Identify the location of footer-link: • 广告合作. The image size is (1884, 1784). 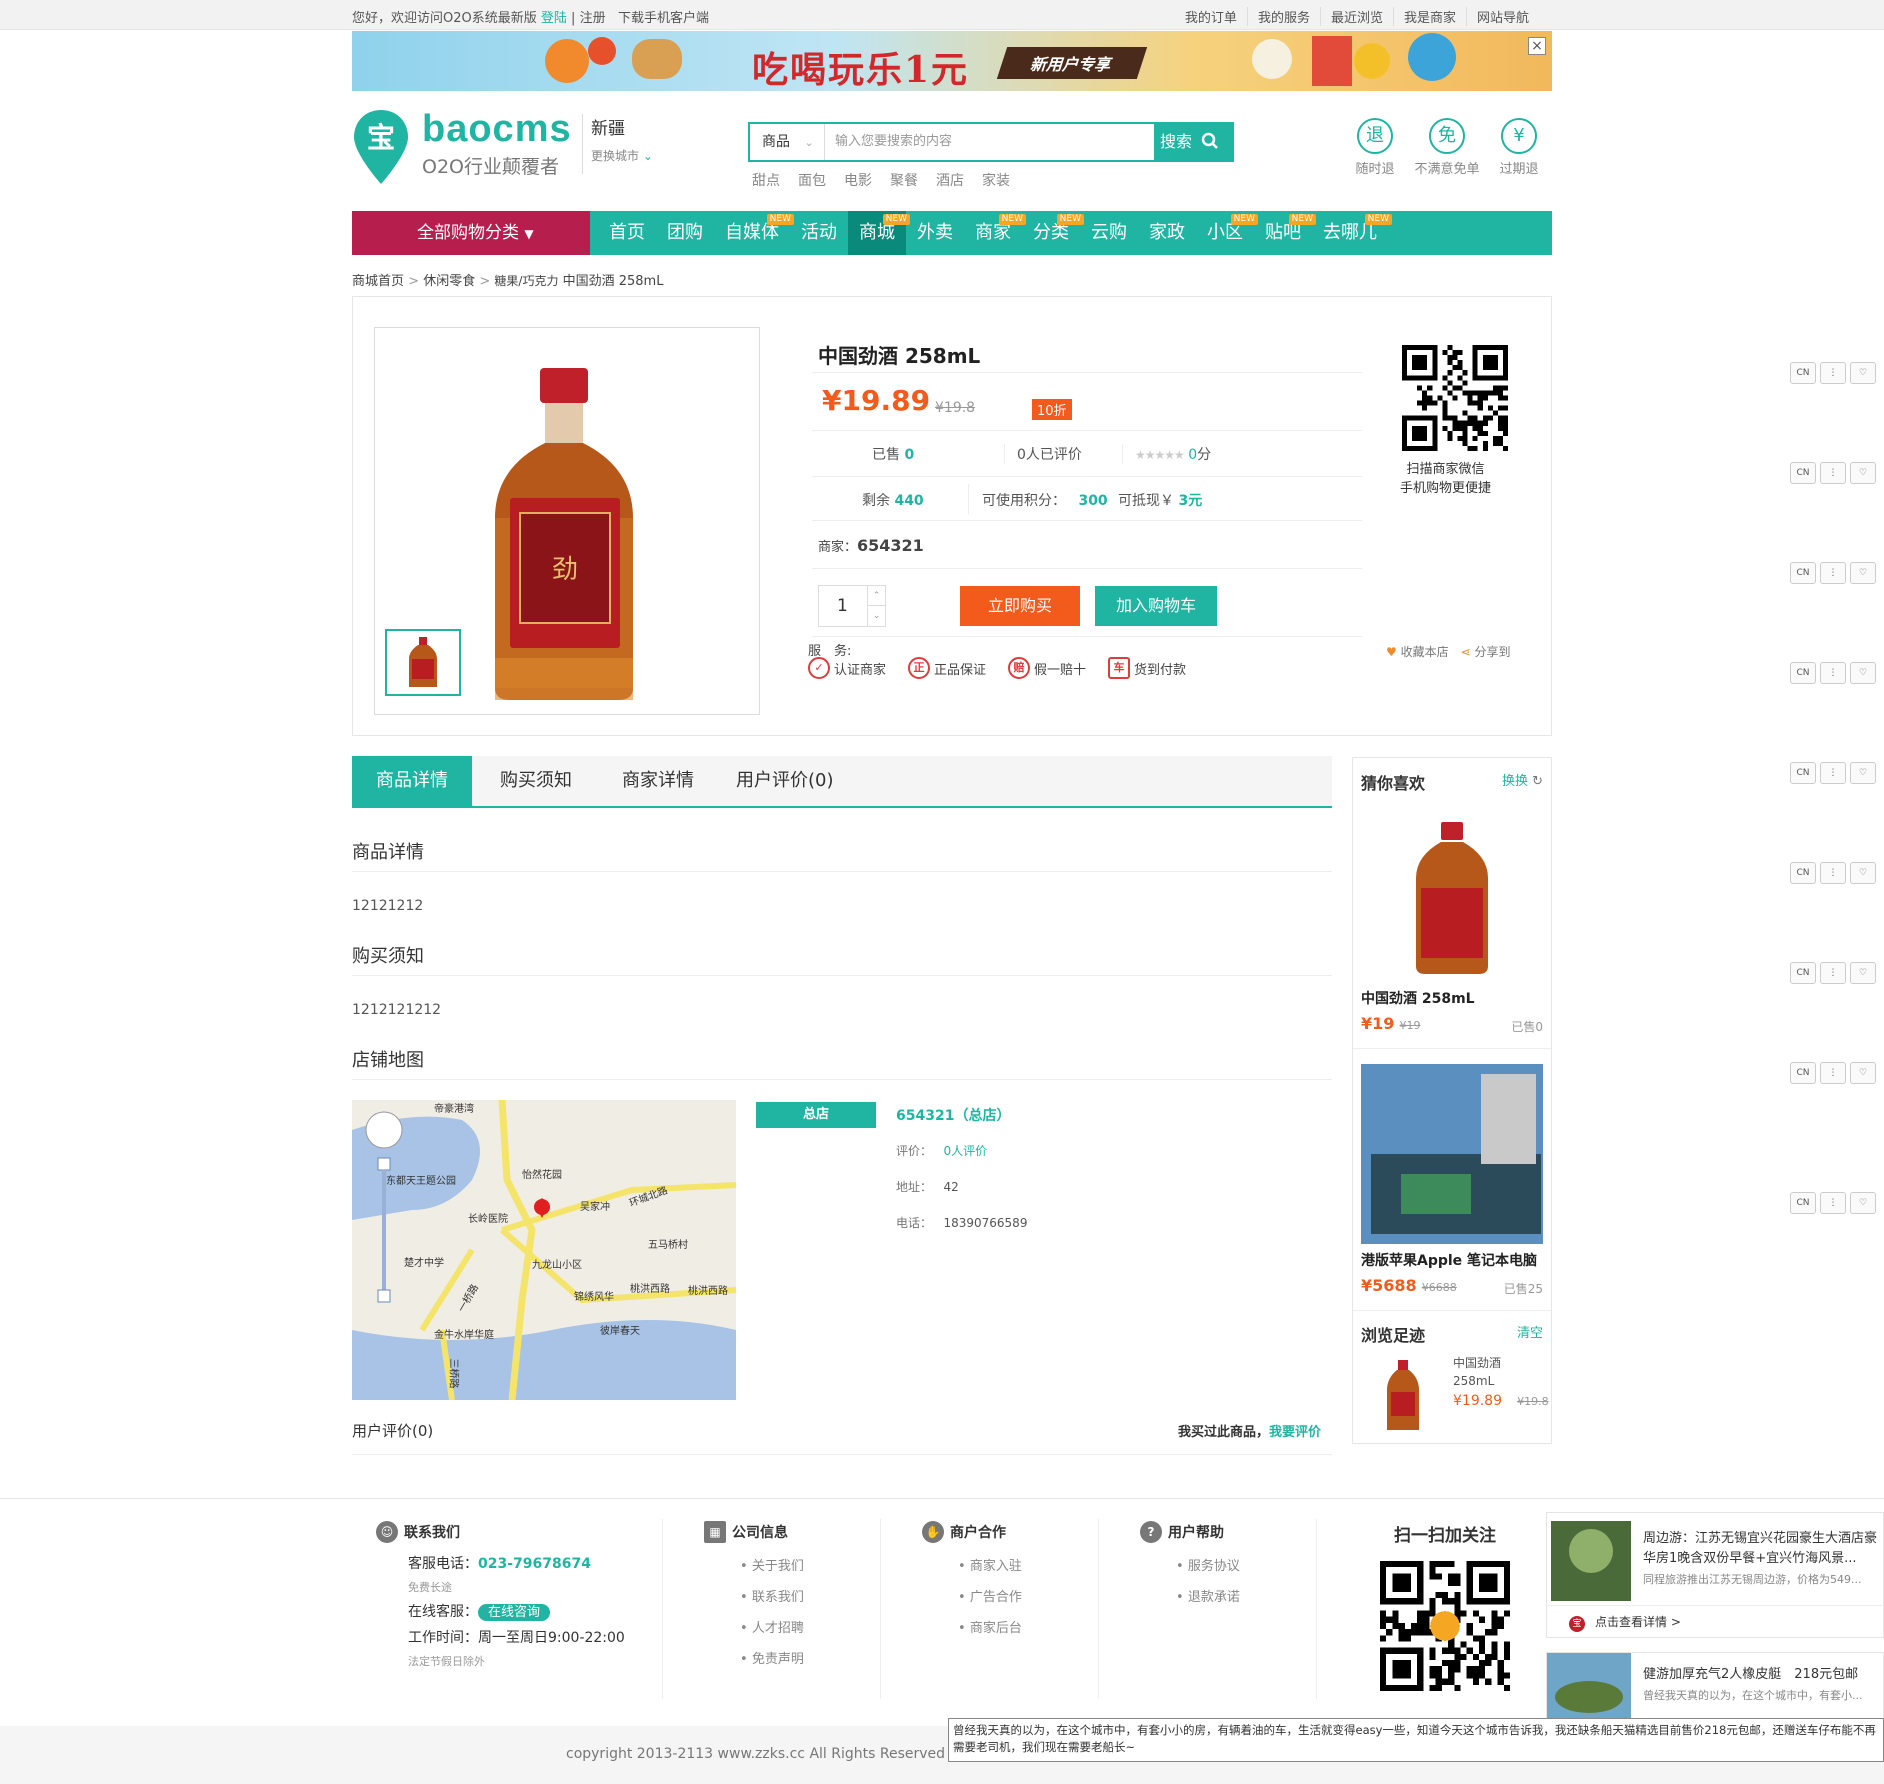
(972, 1595).